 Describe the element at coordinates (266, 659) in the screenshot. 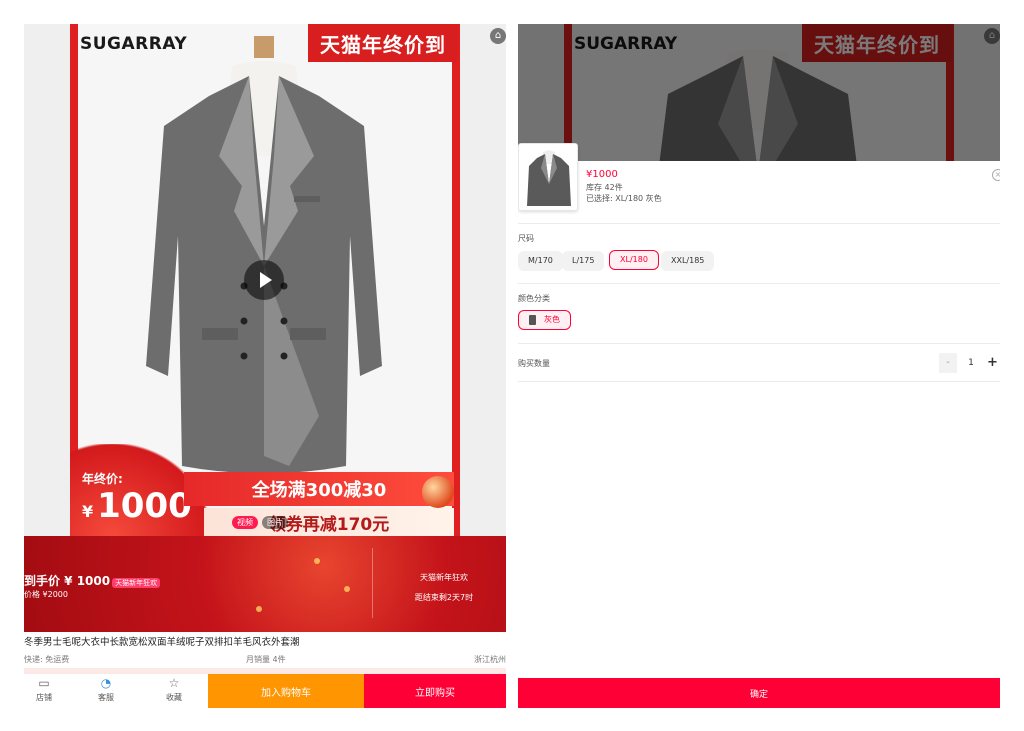

I see `monthly-sales: 月销量 4件` at that location.